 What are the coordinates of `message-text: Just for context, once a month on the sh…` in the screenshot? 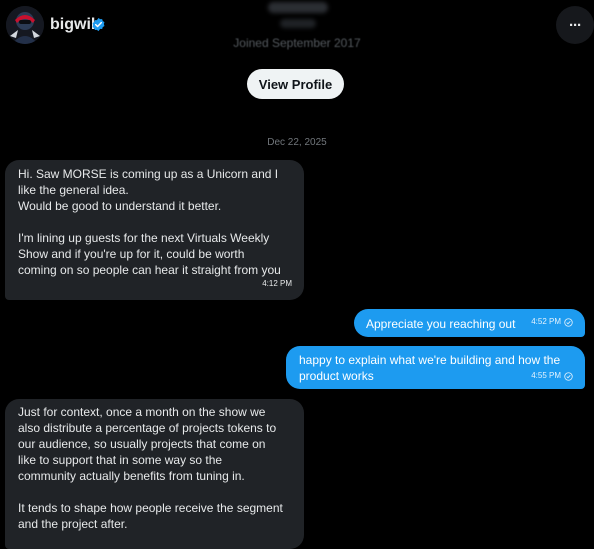 It's located at (150, 468).